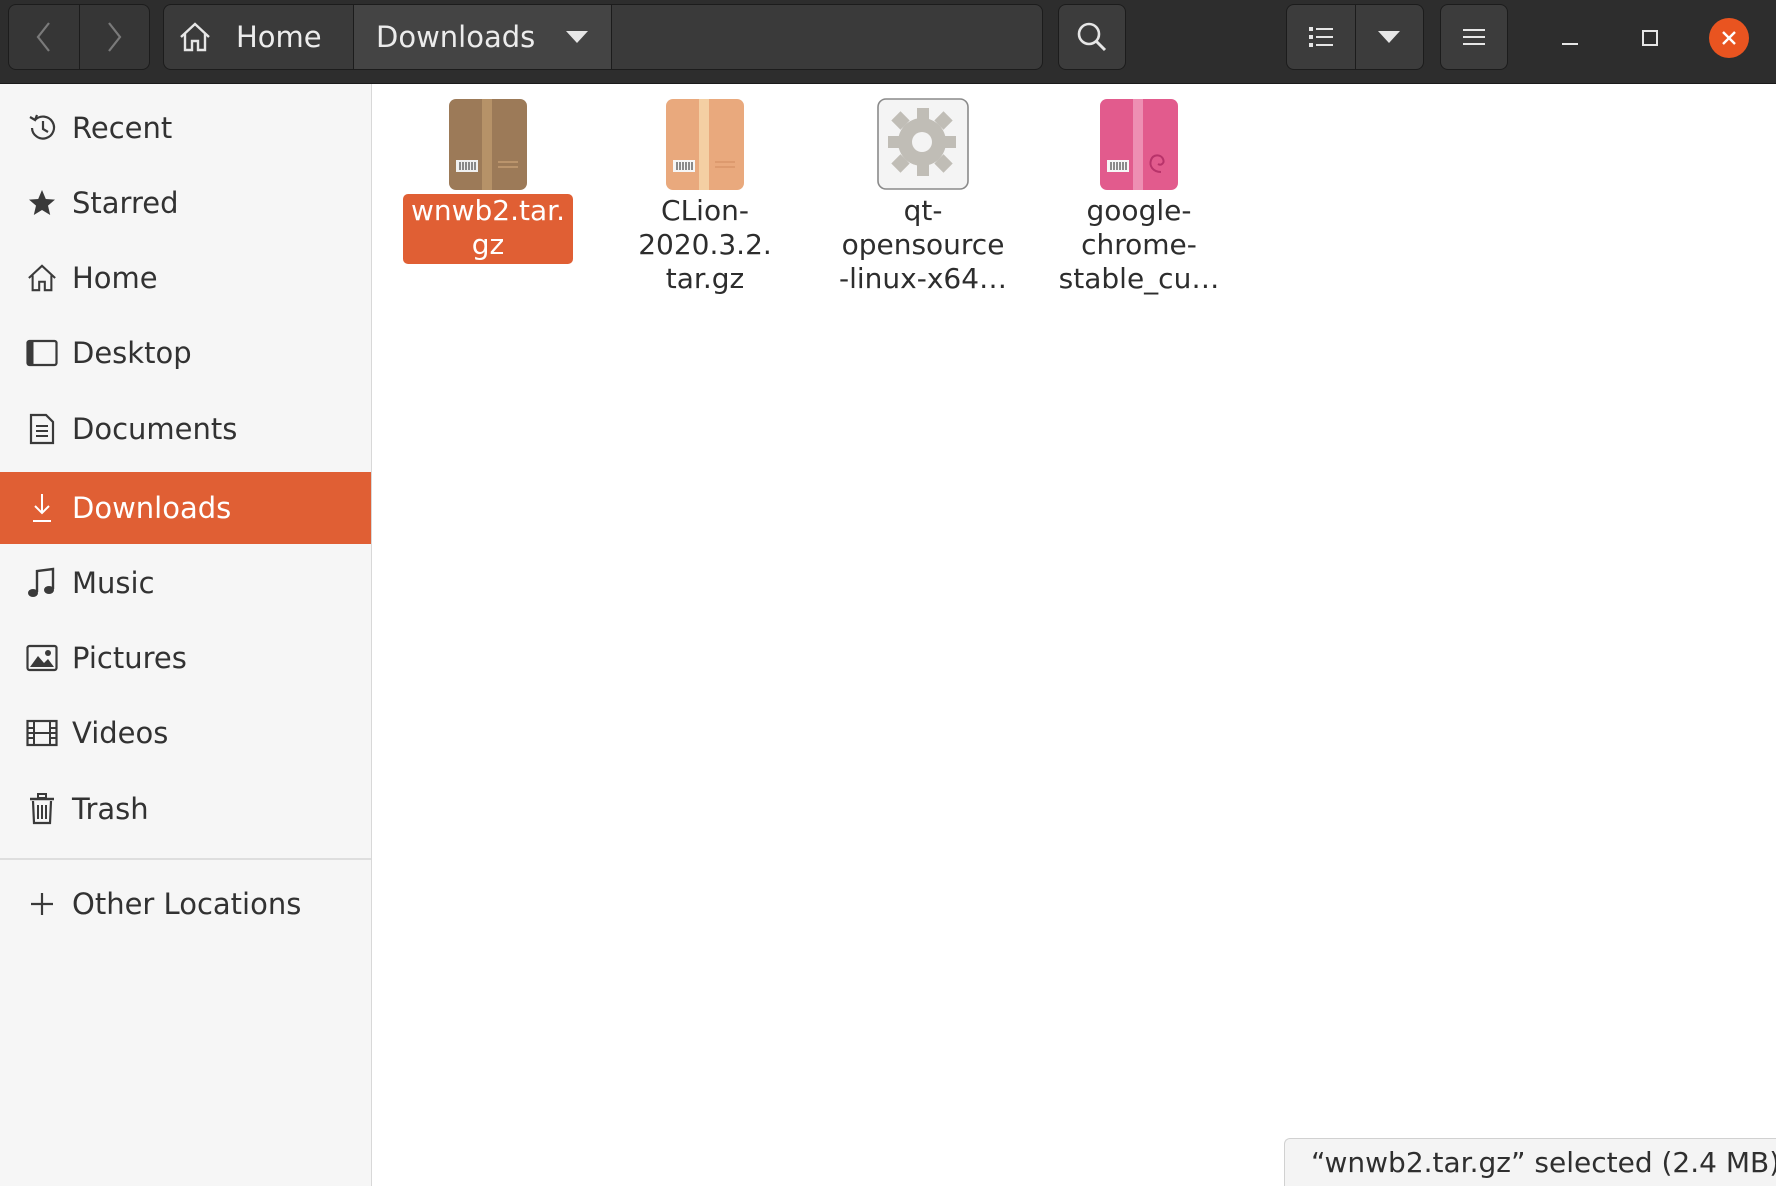 The image size is (1776, 1186). Describe the element at coordinates (122, 128) in the screenshot. I see `sidebar-item-label: Recent` at that location.